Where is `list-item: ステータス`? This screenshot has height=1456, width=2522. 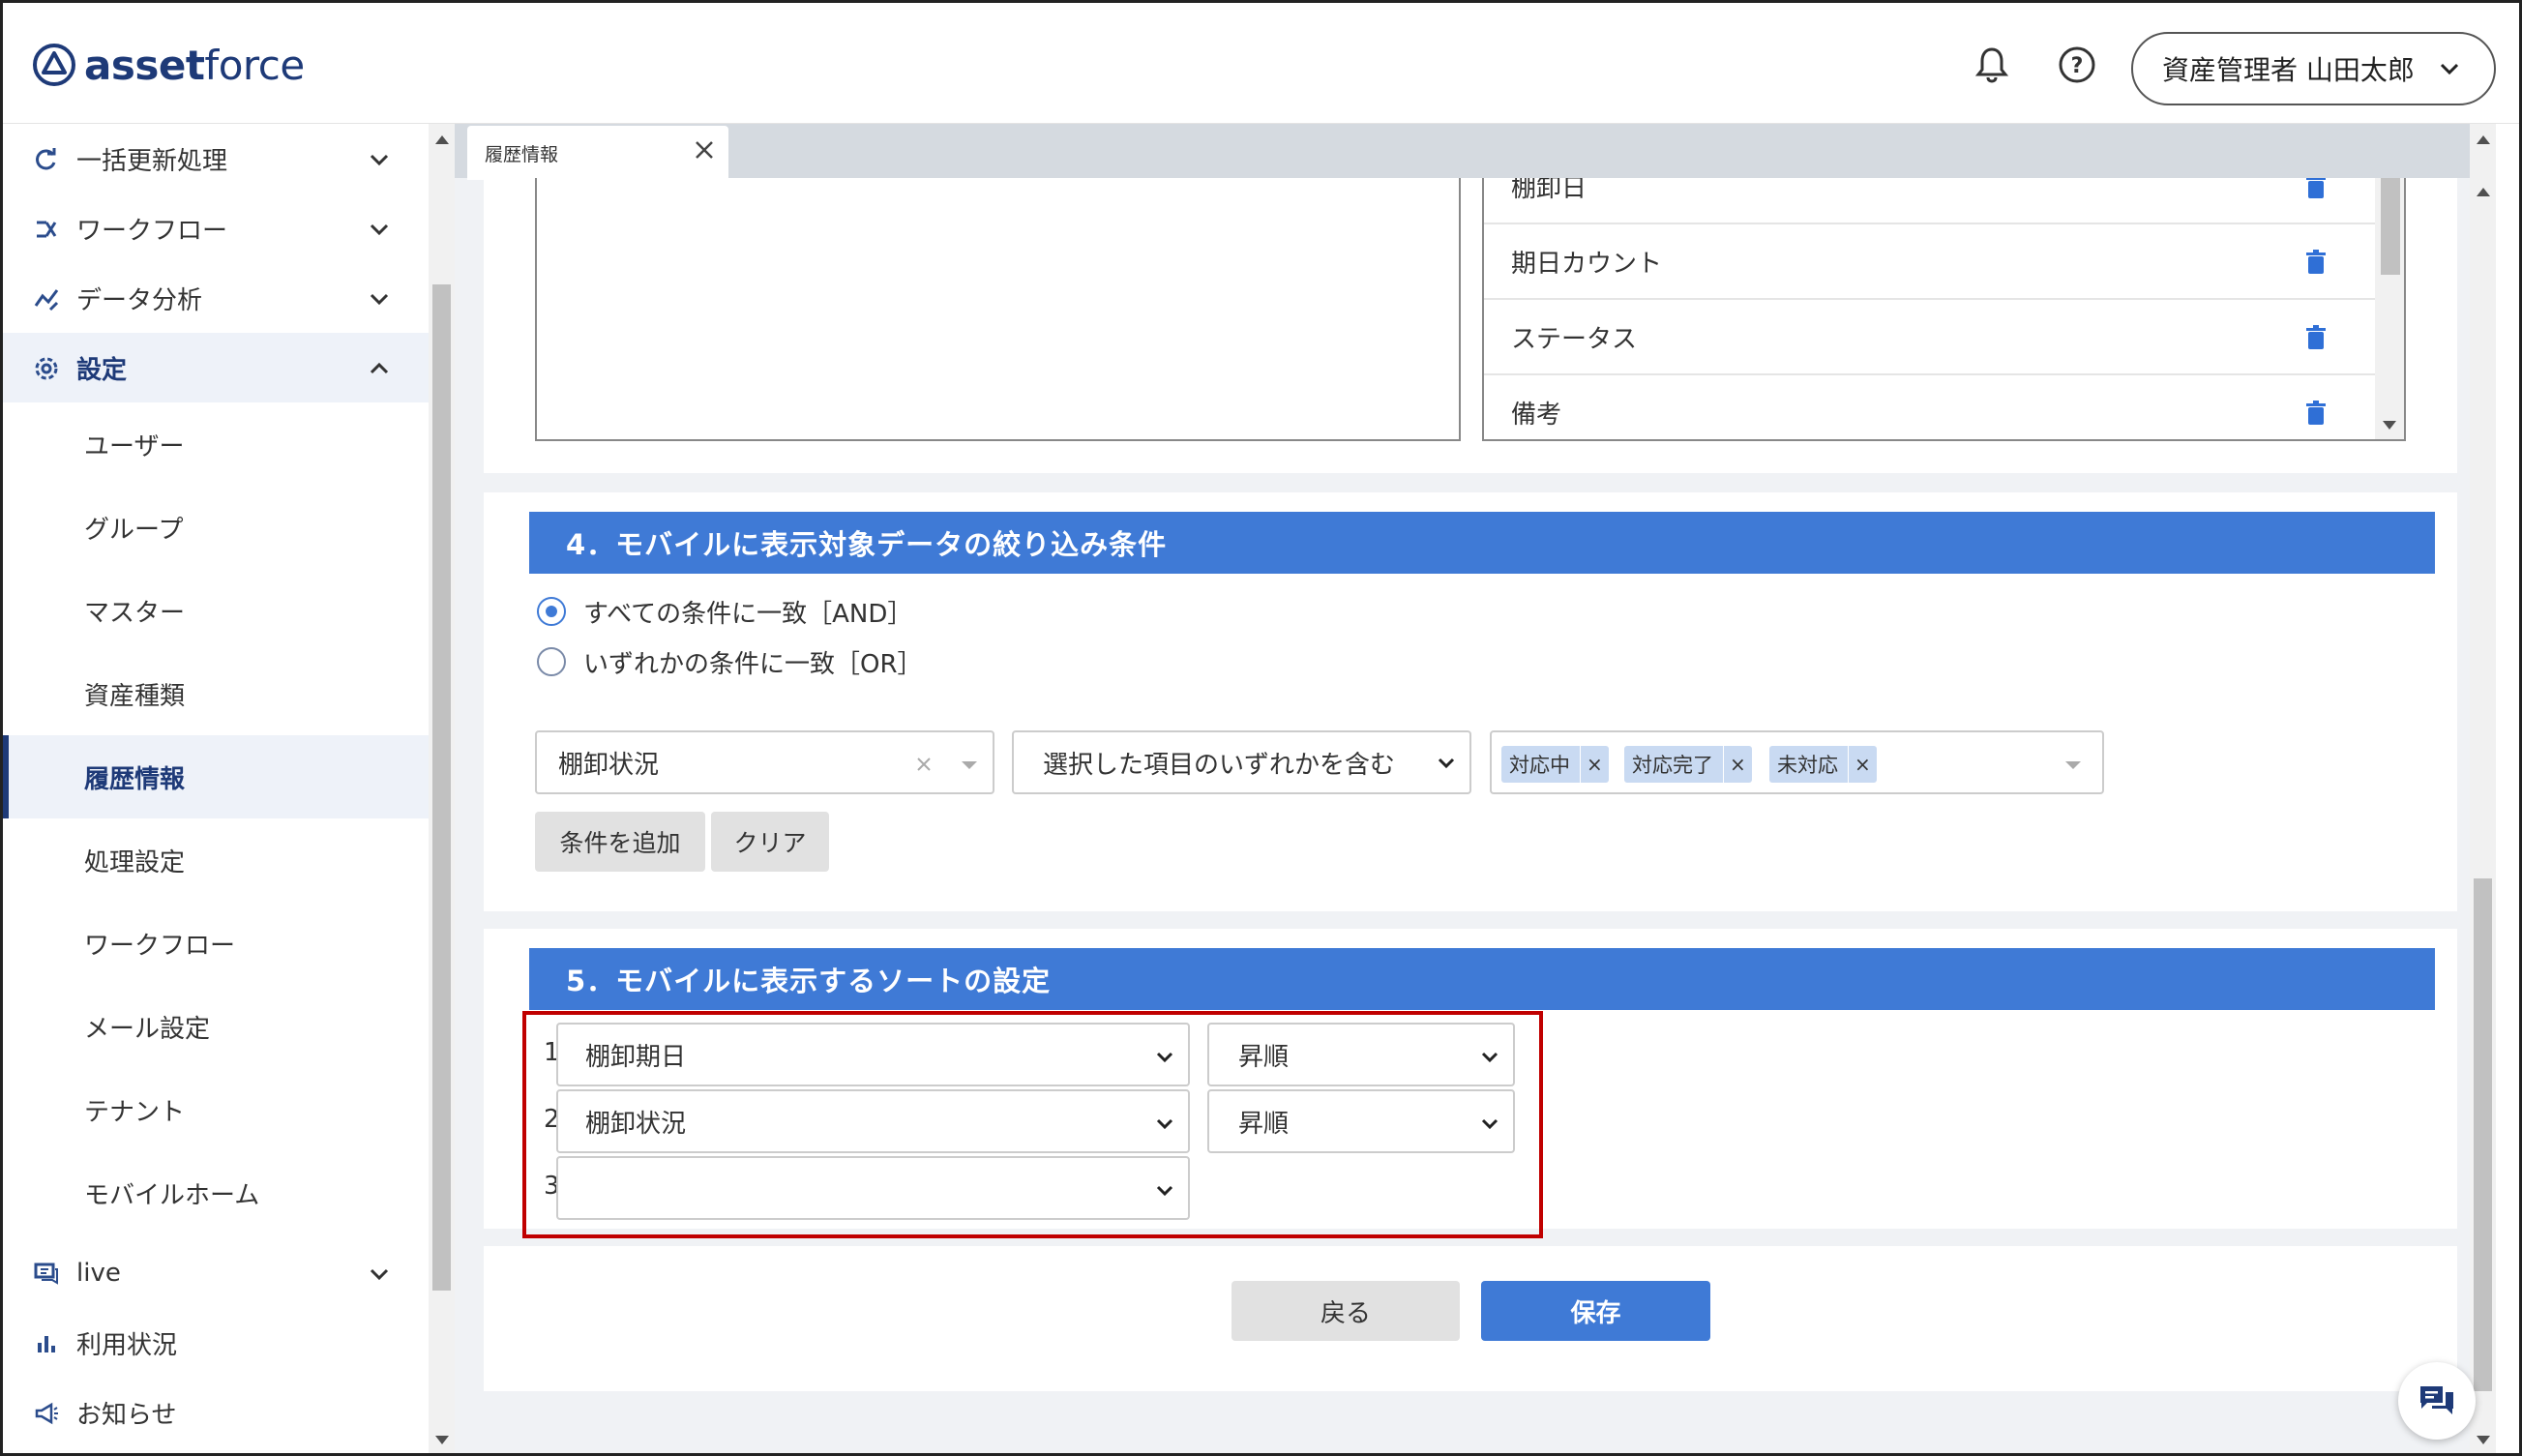 list-item: ステータス is located at coordinates (1932, 337).